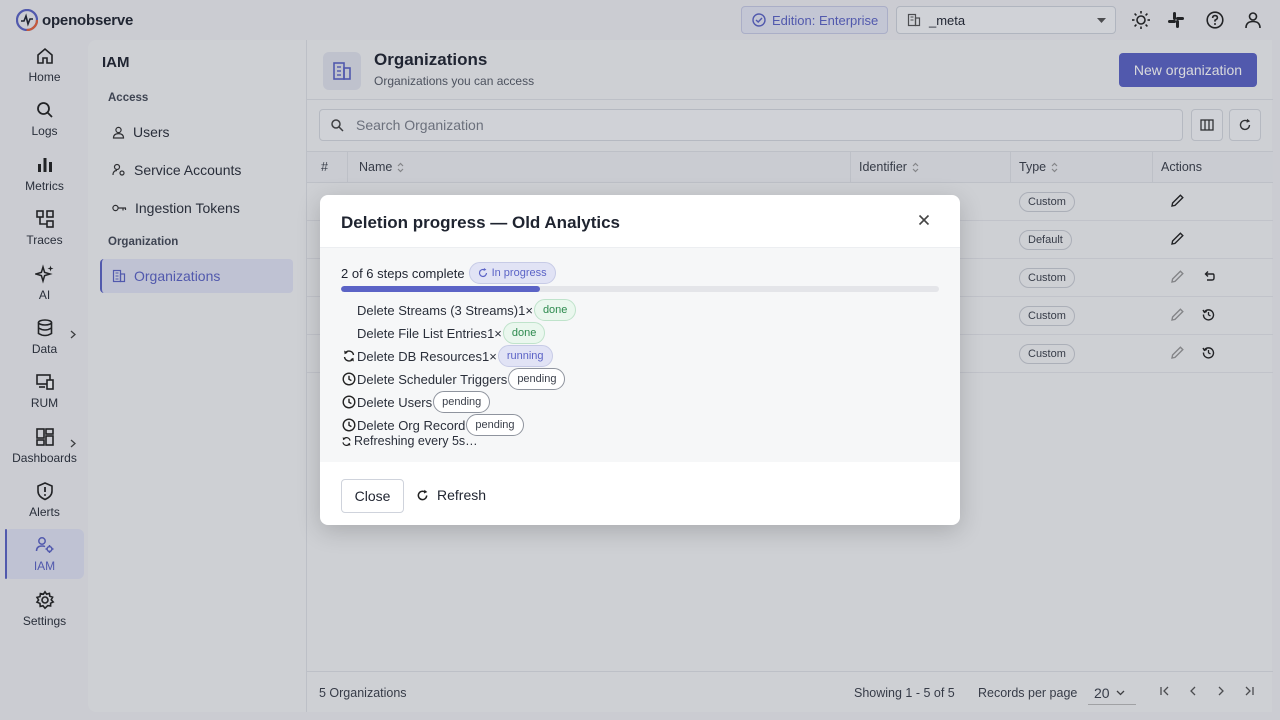  Describe the element at coordinates (640, 221) in the screenshot. I see `dialog-header: Deletion progress — Old Analytics` at that location.